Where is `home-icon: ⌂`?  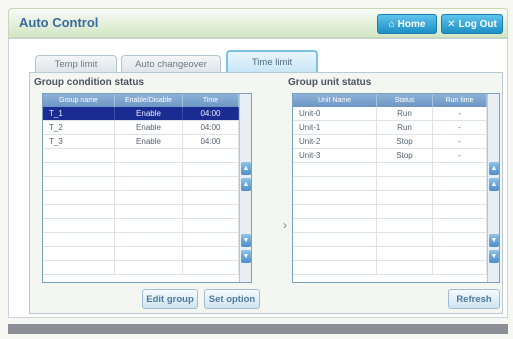
home-icon: ⌂ is located at coordinates (391, 24).